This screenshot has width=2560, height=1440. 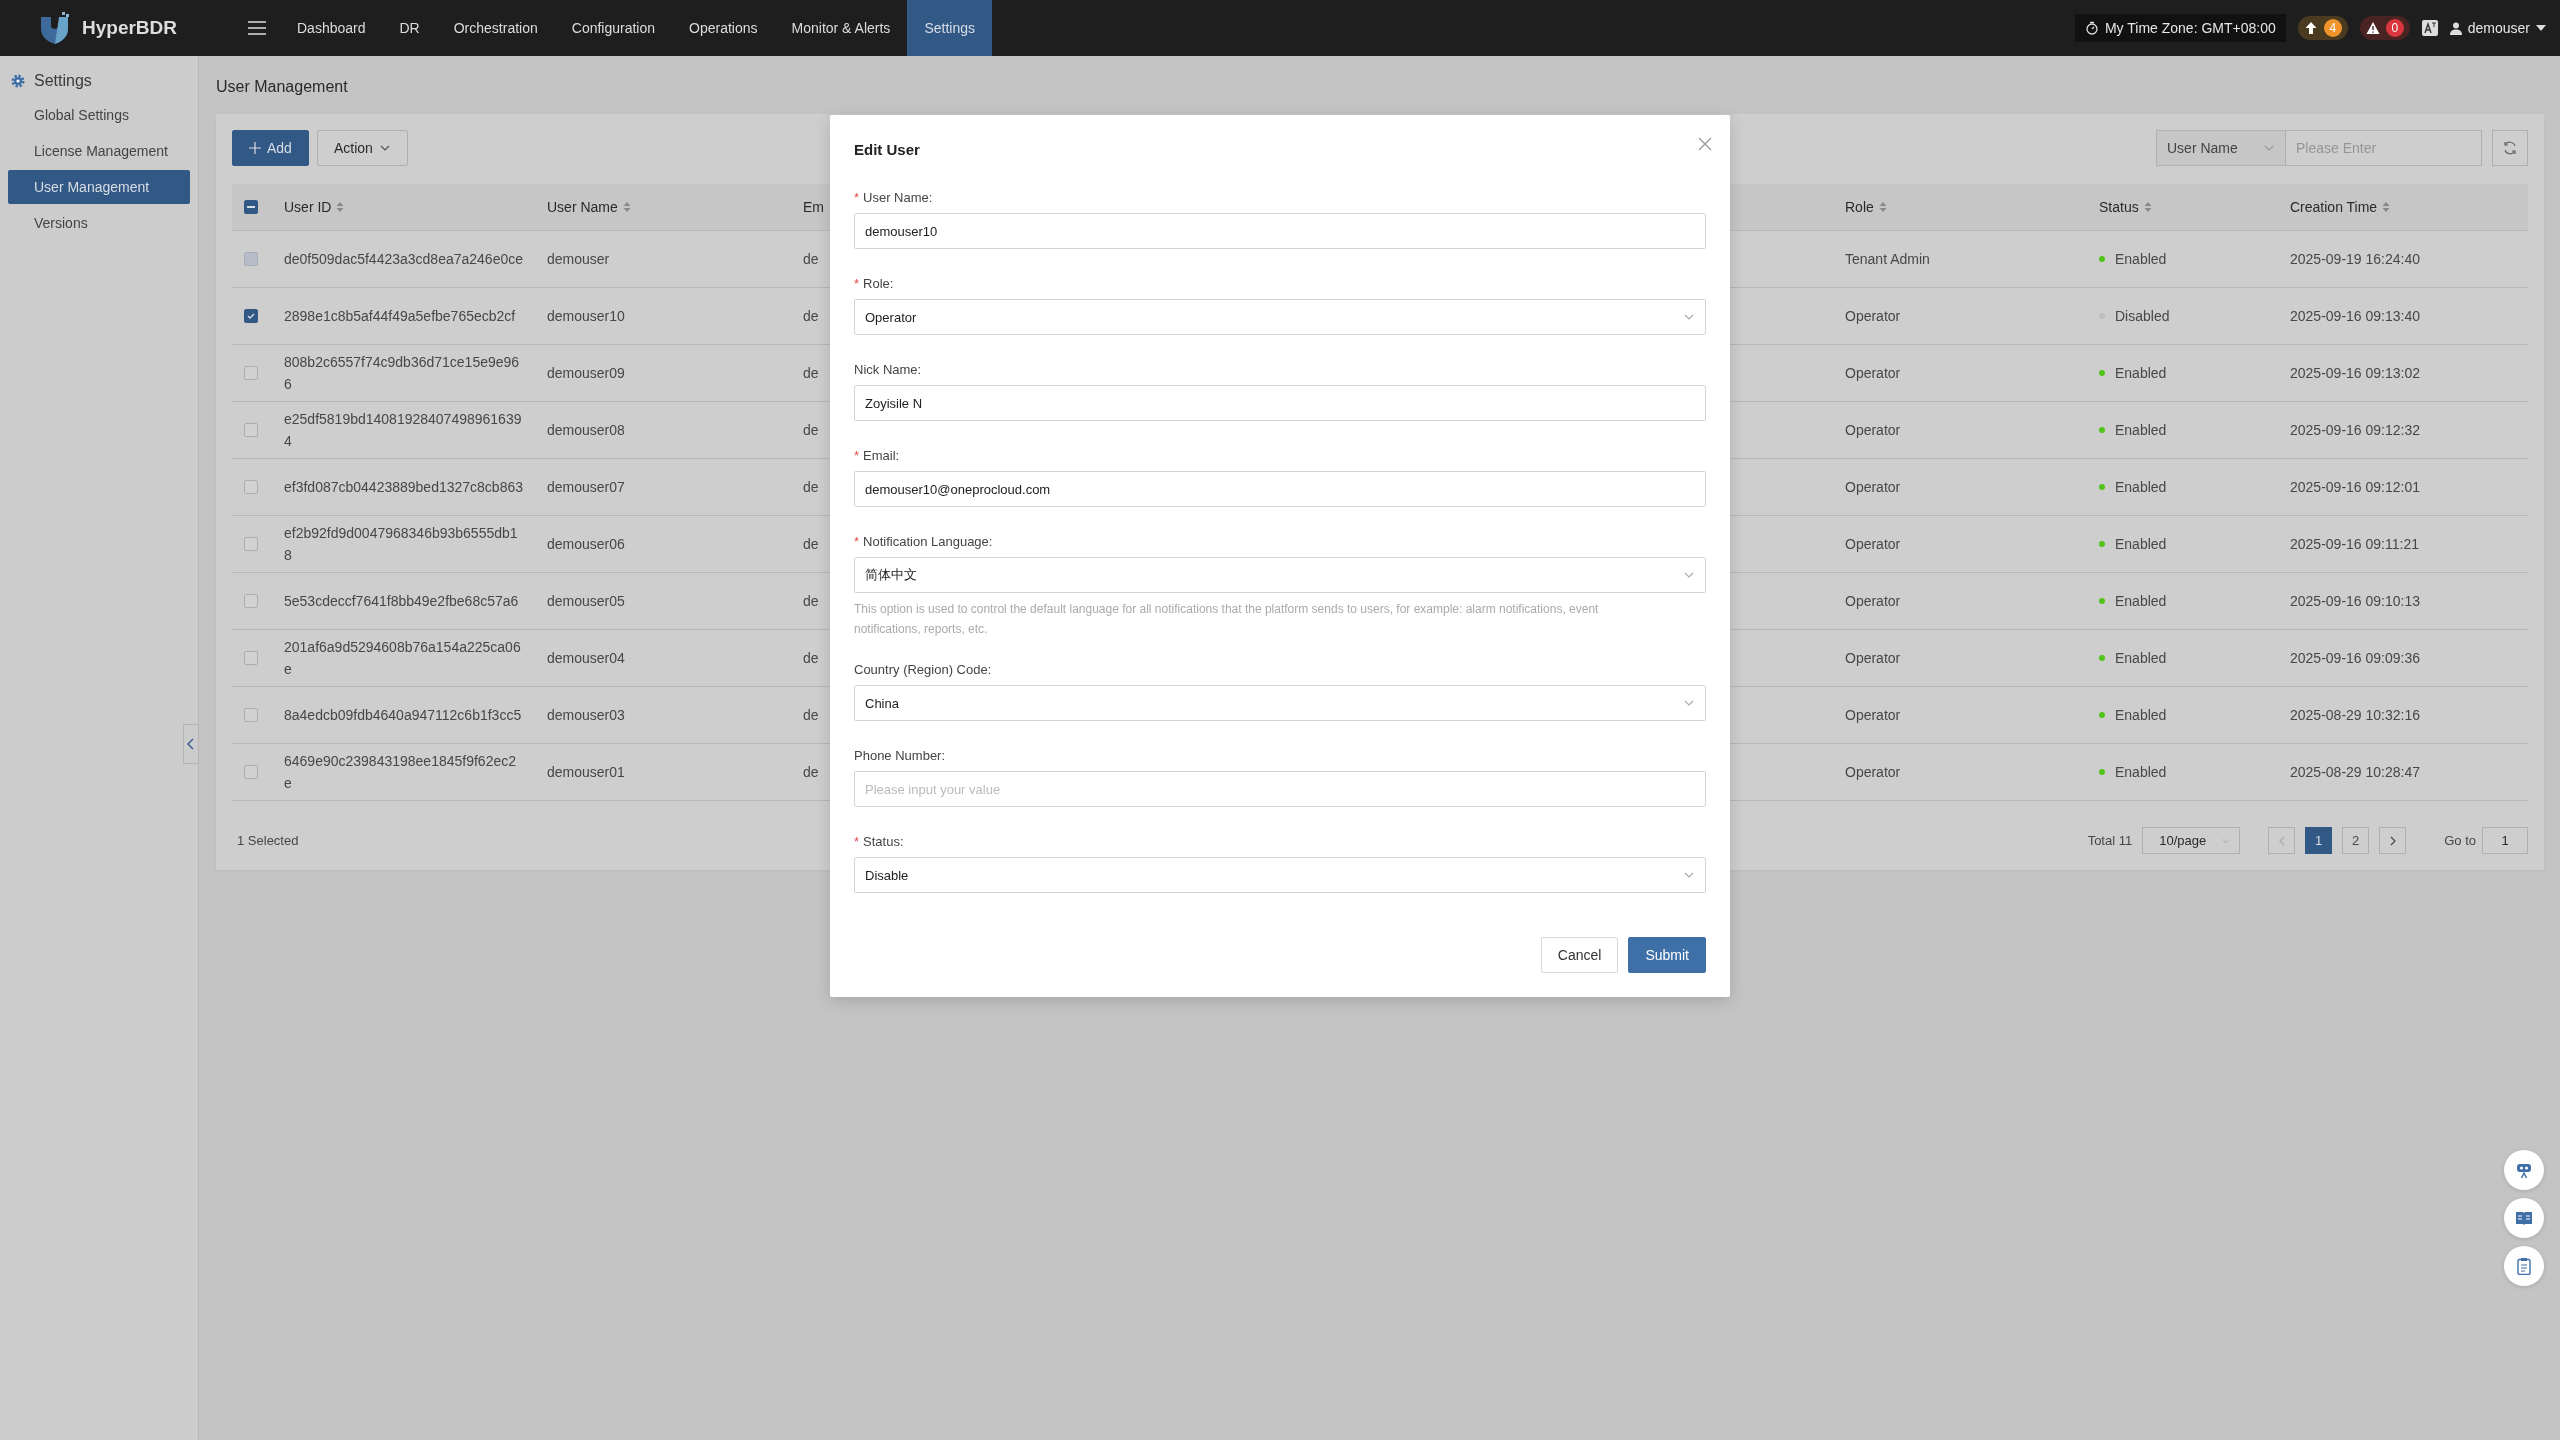 What do you see at coordinates (1280, 489) in the screenshot?
I see `input-field: demouser10@oneprocloud.com` at bounding box center [1280, 489].